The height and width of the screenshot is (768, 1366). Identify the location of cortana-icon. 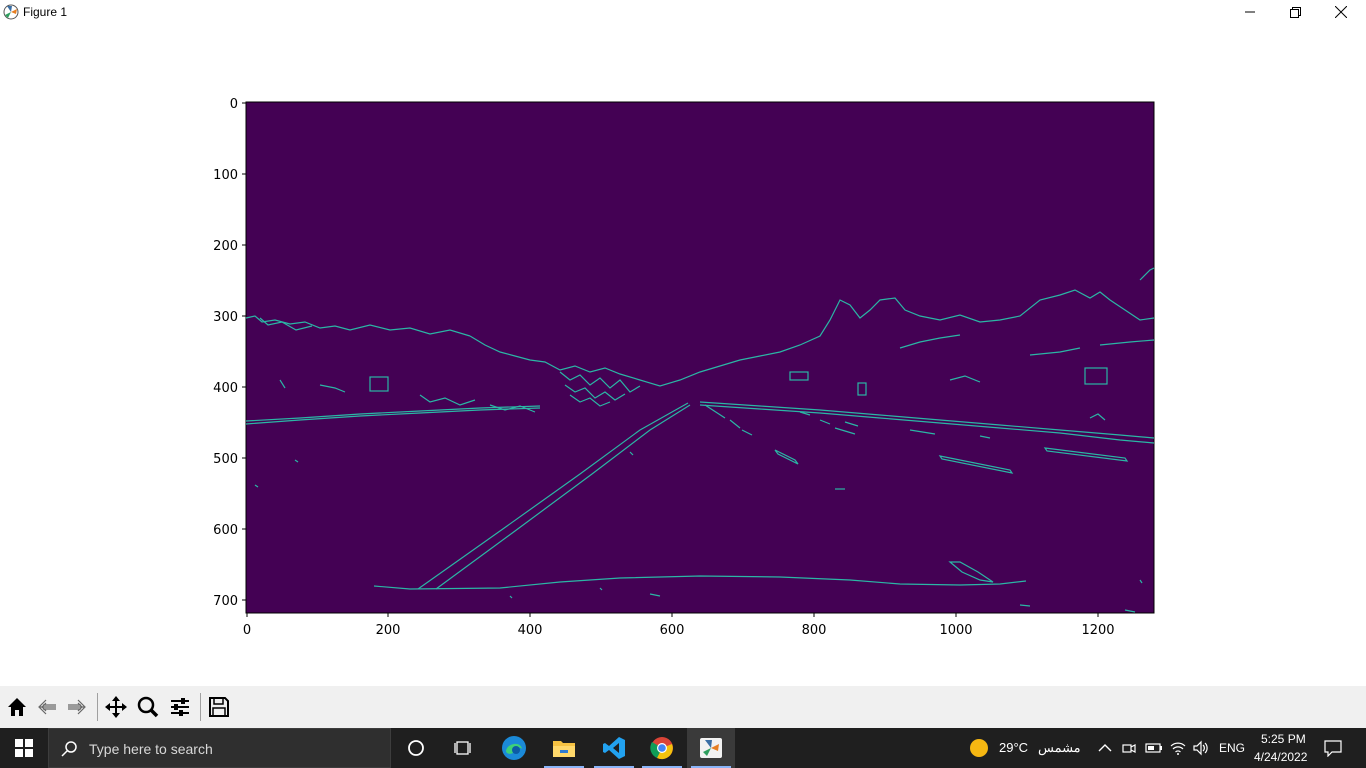
(416, 748).